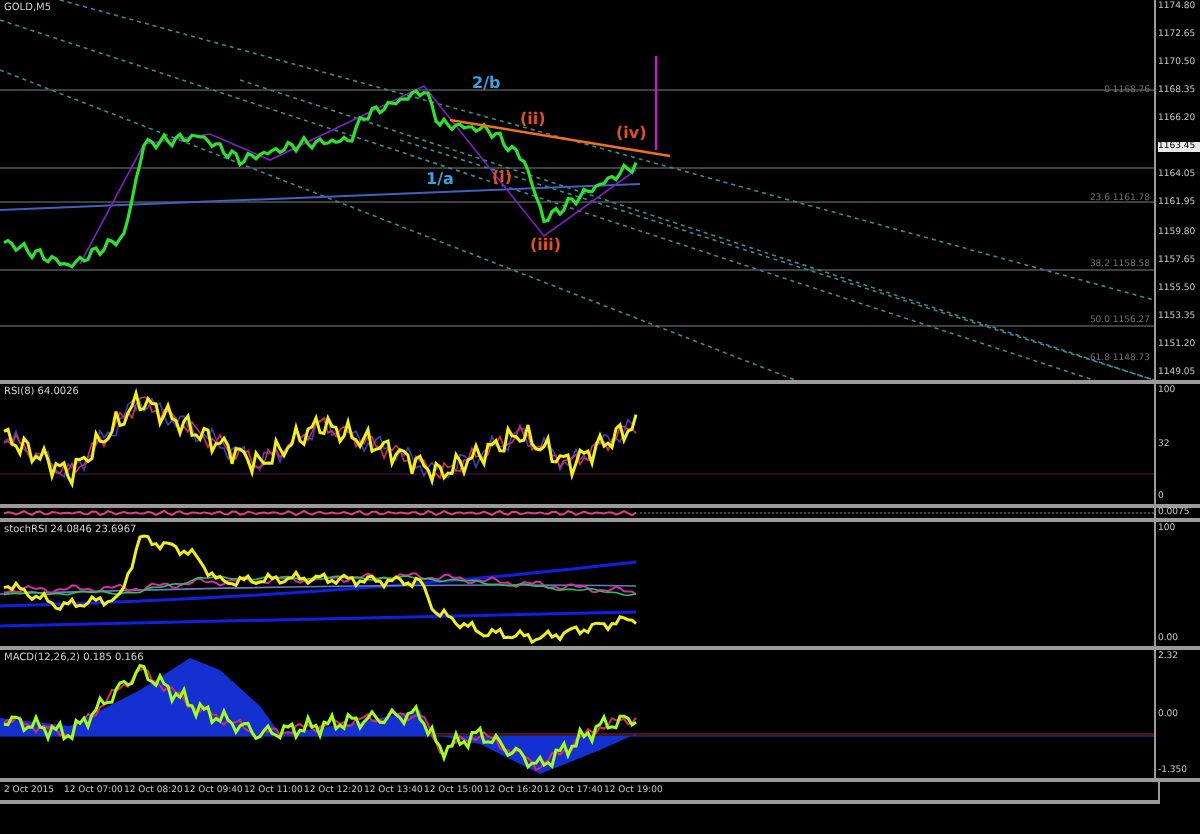  Describe the element at coordinates (440, 179) in the screenshot. I see `wave-label: 1/a` at that location.